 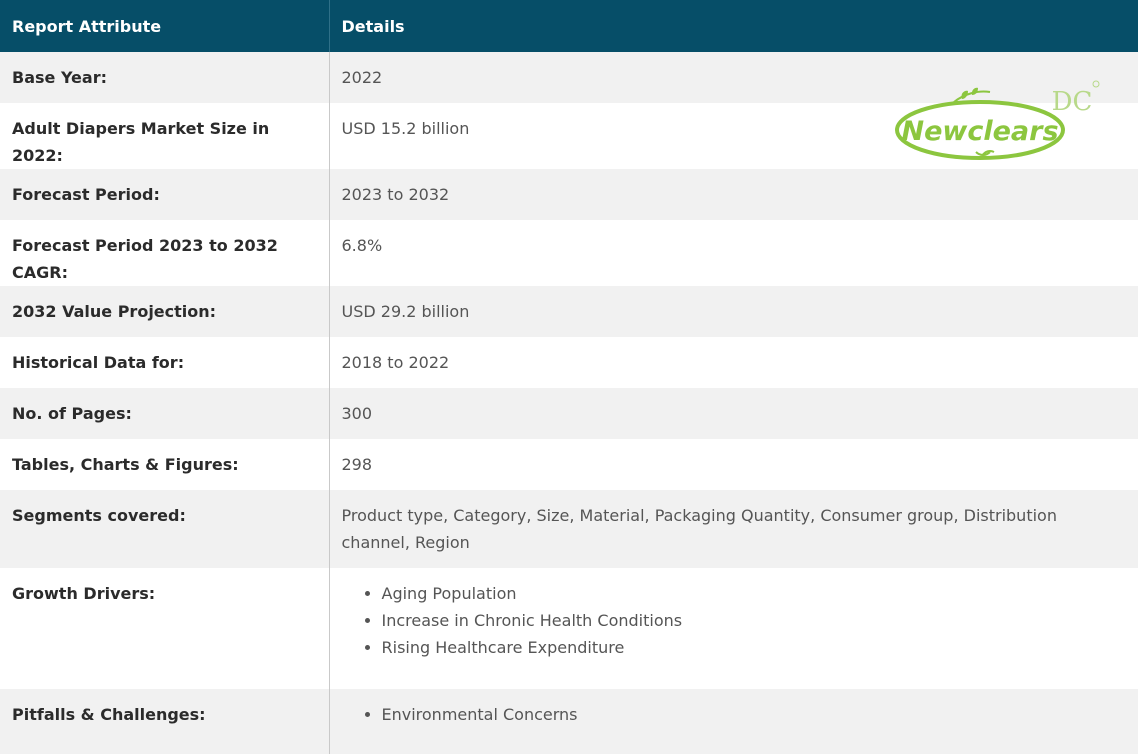 I want to click on table-row: Forecast Period 2023 to 2032 CAGR: 6.8%, so click(x=569, y=253).